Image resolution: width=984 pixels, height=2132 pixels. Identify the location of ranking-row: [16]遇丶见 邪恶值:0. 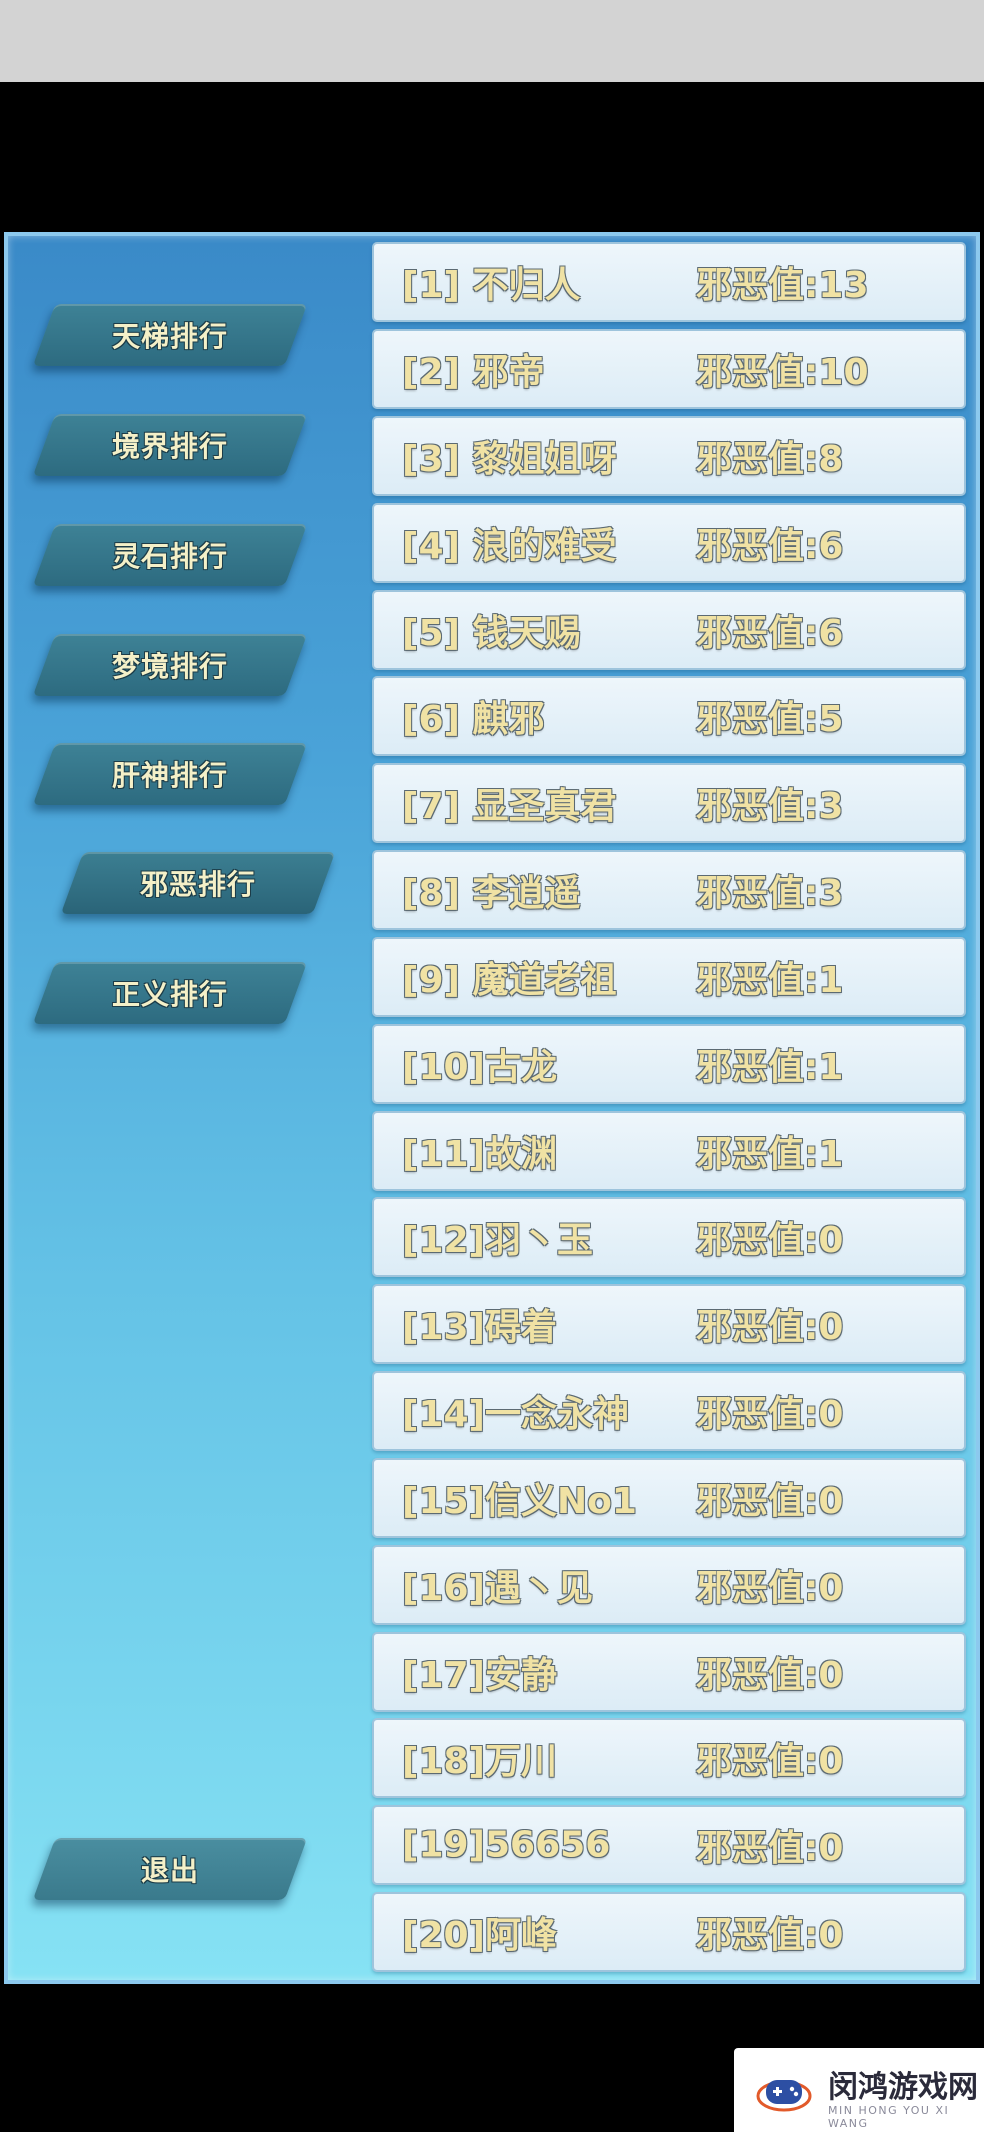
(669, 1585).